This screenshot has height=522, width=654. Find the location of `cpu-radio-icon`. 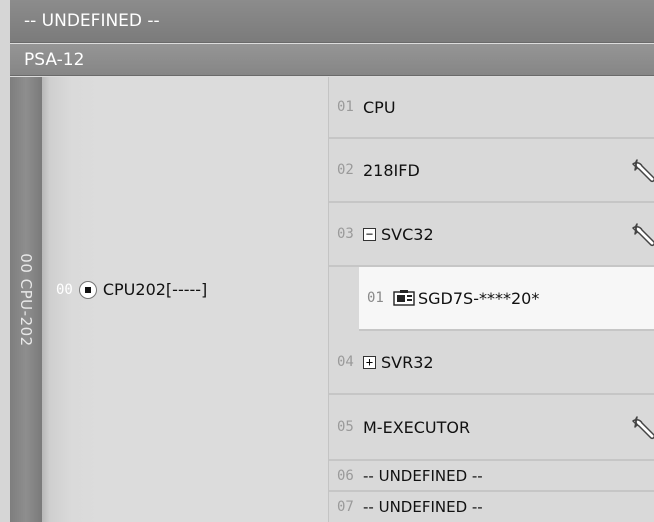

cpu-radio-icon is located at coordinates (87, 289).